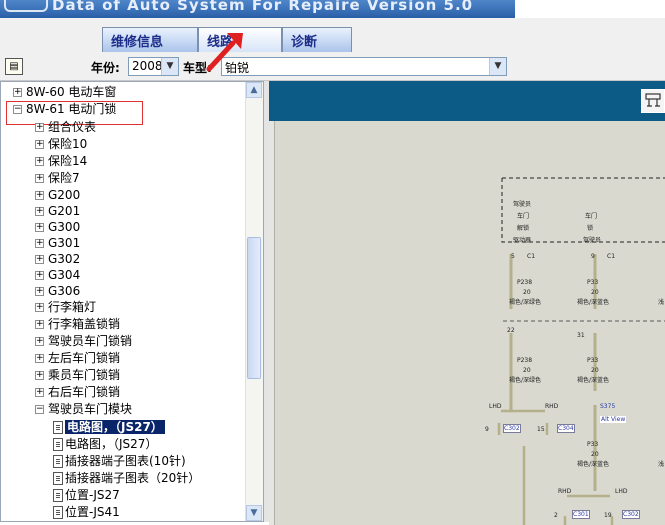  Describe the element at coordinates (86, 512) in the screenshot. I see `tree-item: 位置-JS41` at that location.